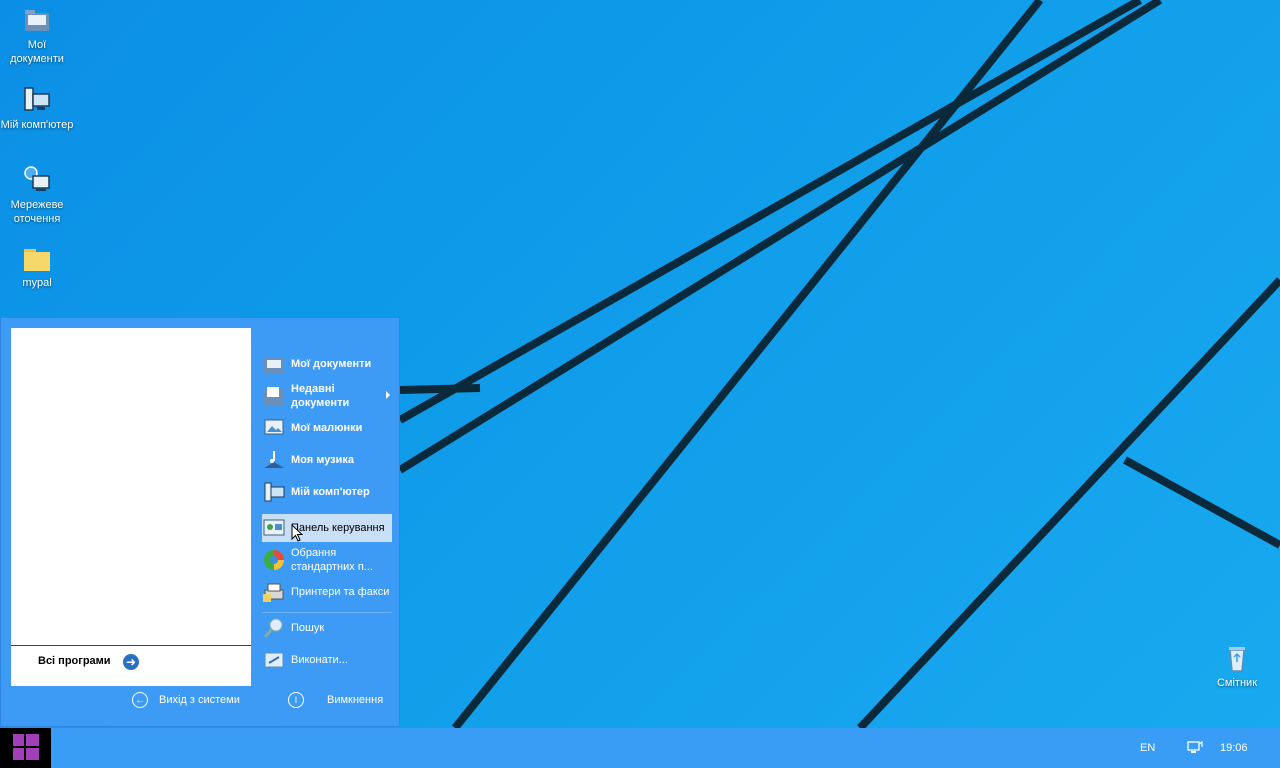  Describe the element at coordinates (274, 560) in the screenshot. I see `default-programs-icon` at that location.